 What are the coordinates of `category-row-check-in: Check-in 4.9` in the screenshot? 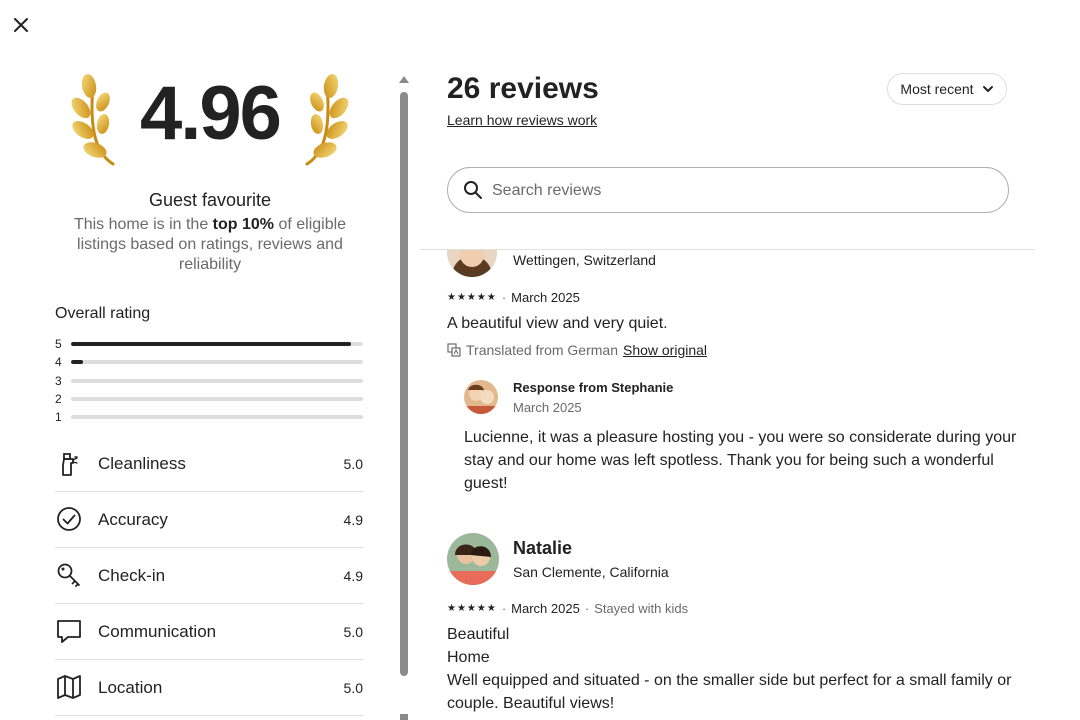 It's located at (209, 576).